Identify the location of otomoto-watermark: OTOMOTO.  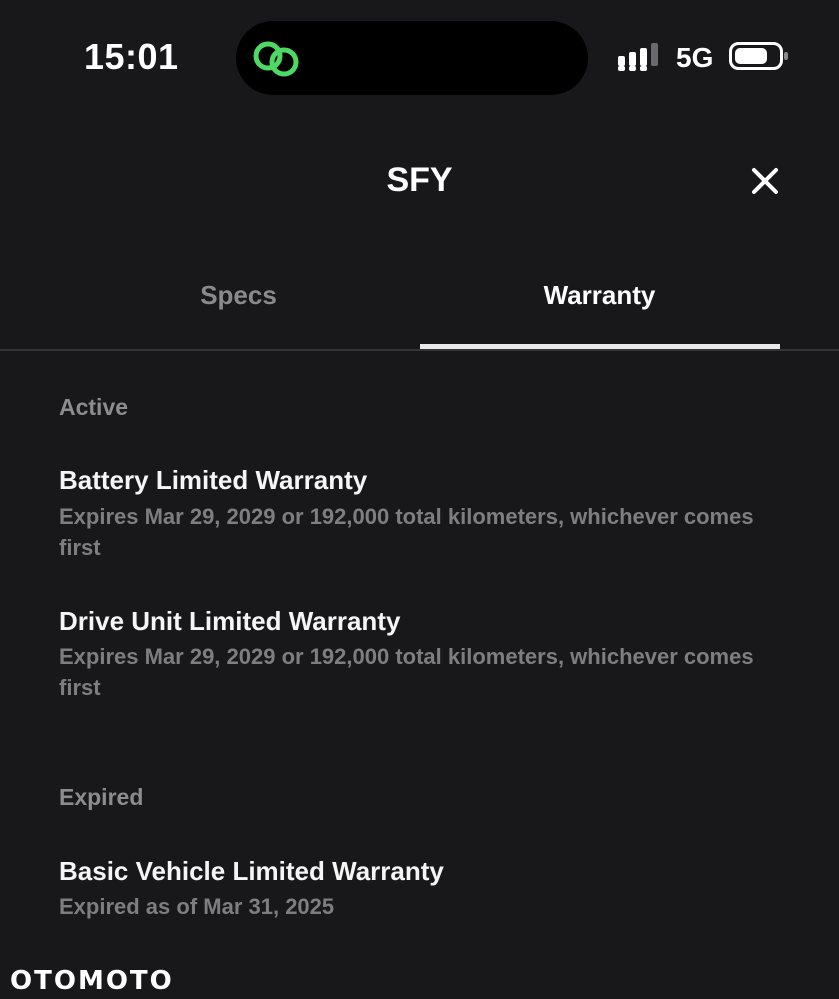
(92, 981).